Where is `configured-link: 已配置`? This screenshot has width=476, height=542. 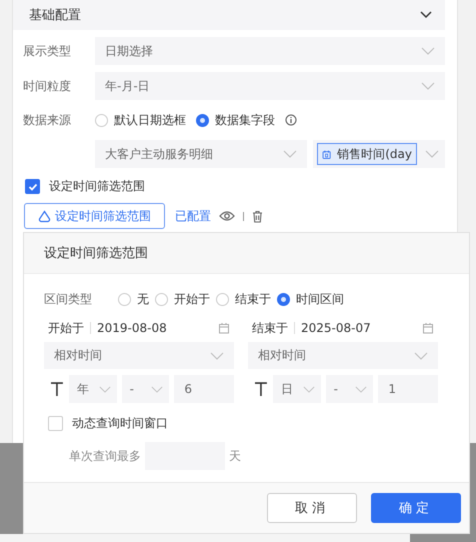 configured-link: 已配置 is located at coordinates (193, 216).